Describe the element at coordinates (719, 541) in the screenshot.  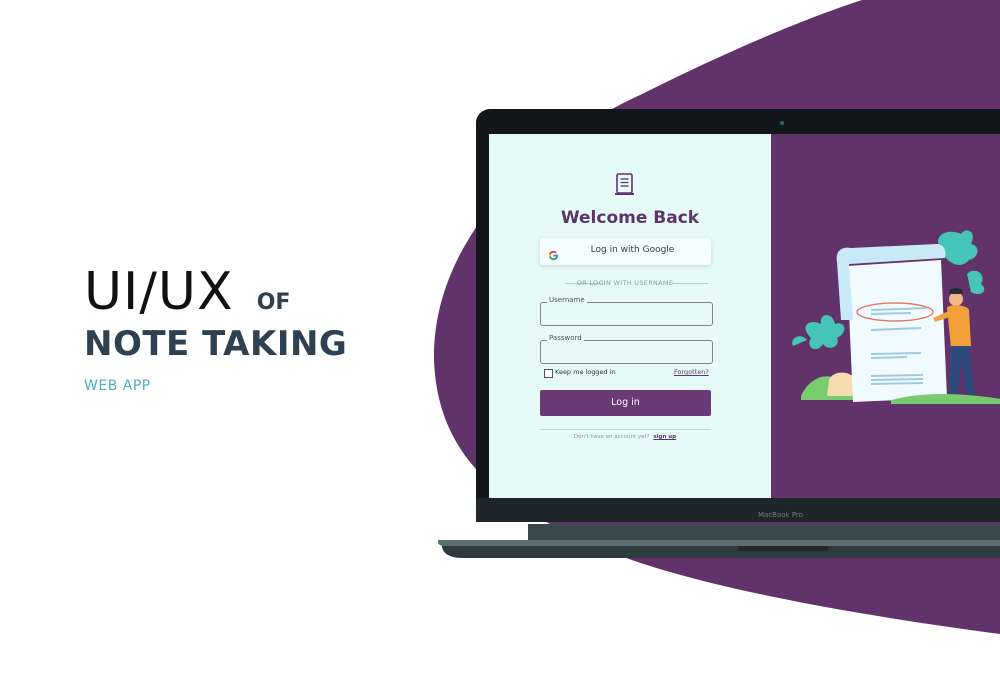
I see `laptop-base` at that location.